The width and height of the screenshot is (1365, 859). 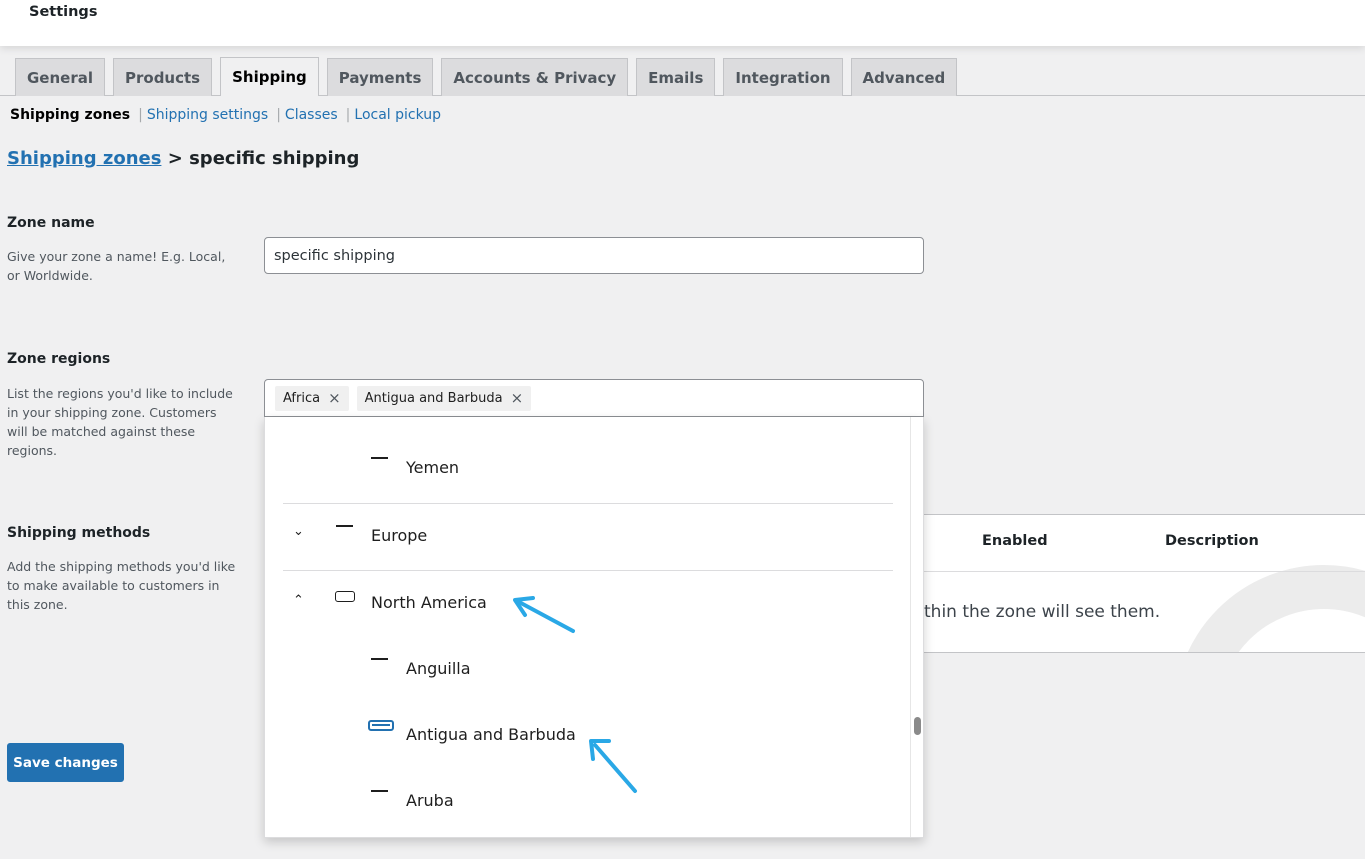 I want to click on option-label: Antigua and Barbuda, so click(x=491, y=734).